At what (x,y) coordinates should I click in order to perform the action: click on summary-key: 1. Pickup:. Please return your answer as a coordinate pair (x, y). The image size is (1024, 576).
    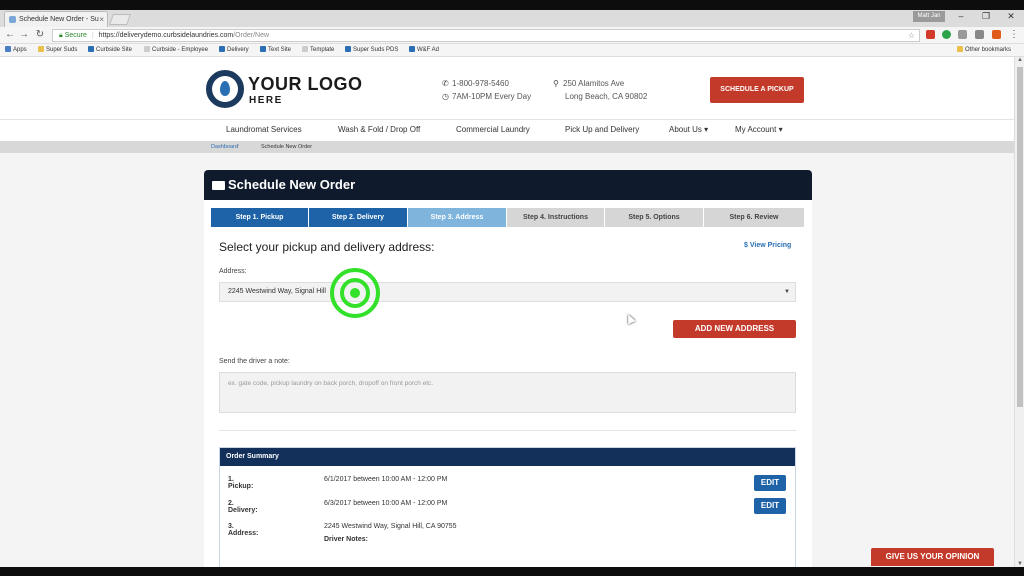
    Looking at the image, I should click on (240, 483).